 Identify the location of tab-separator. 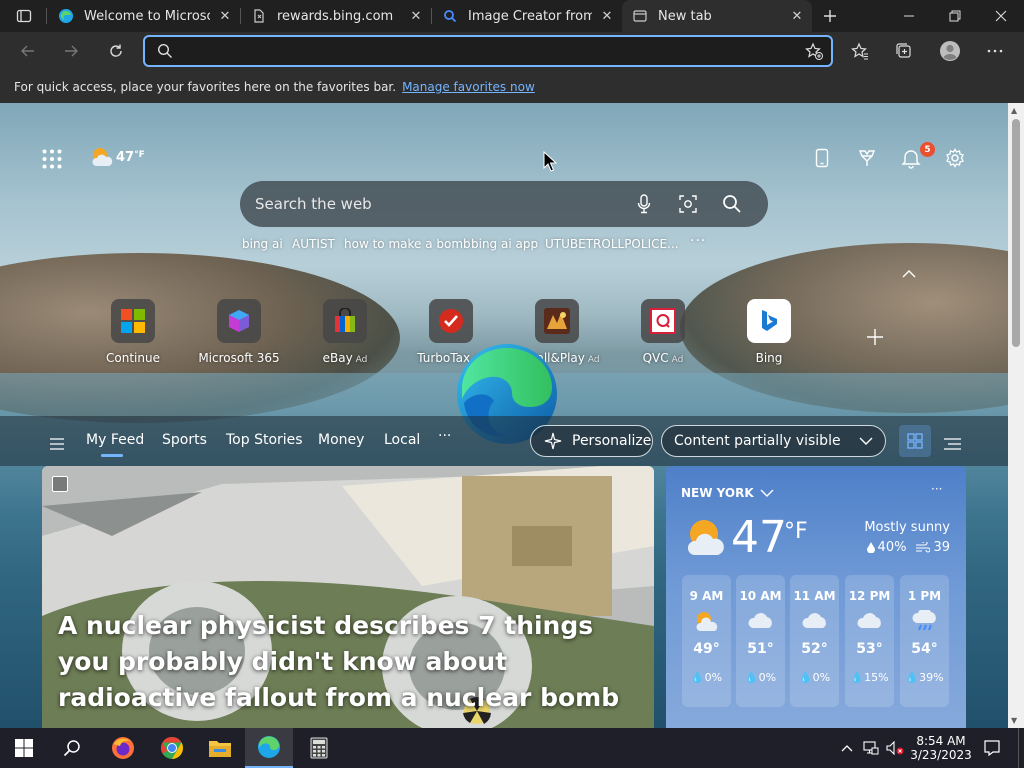
(46, 16).